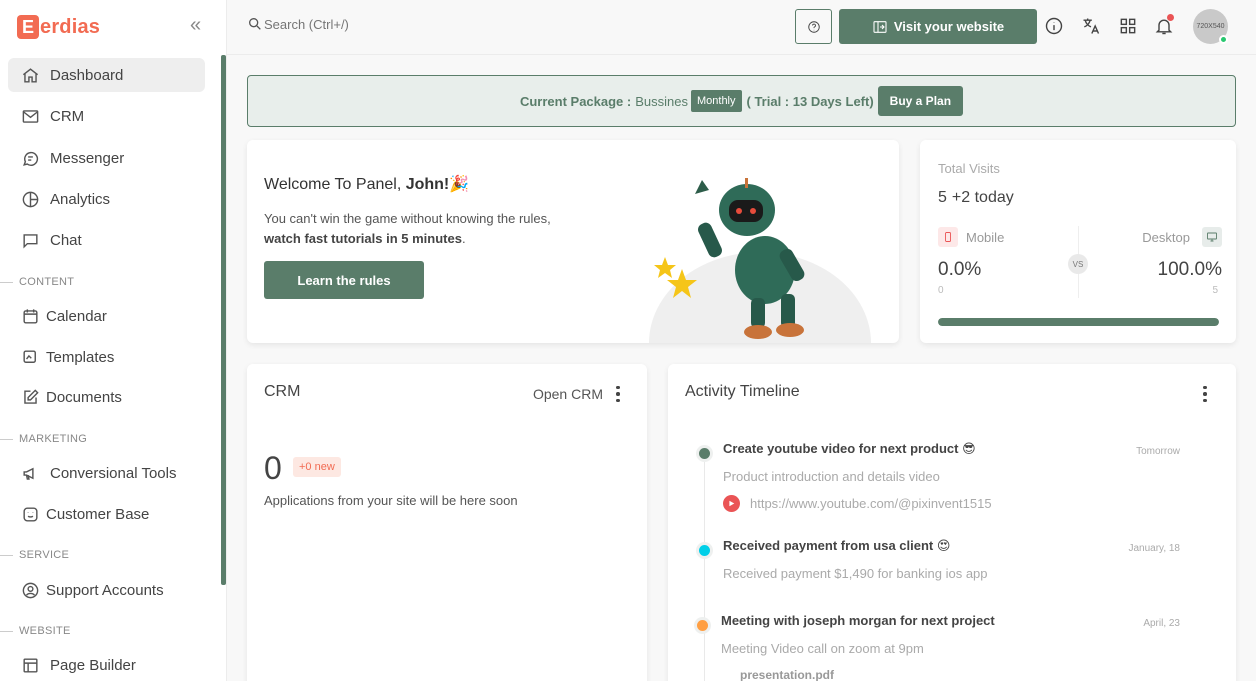 The image size is (1256, 681). I want to click on robot-illustration, so click(760, 260).